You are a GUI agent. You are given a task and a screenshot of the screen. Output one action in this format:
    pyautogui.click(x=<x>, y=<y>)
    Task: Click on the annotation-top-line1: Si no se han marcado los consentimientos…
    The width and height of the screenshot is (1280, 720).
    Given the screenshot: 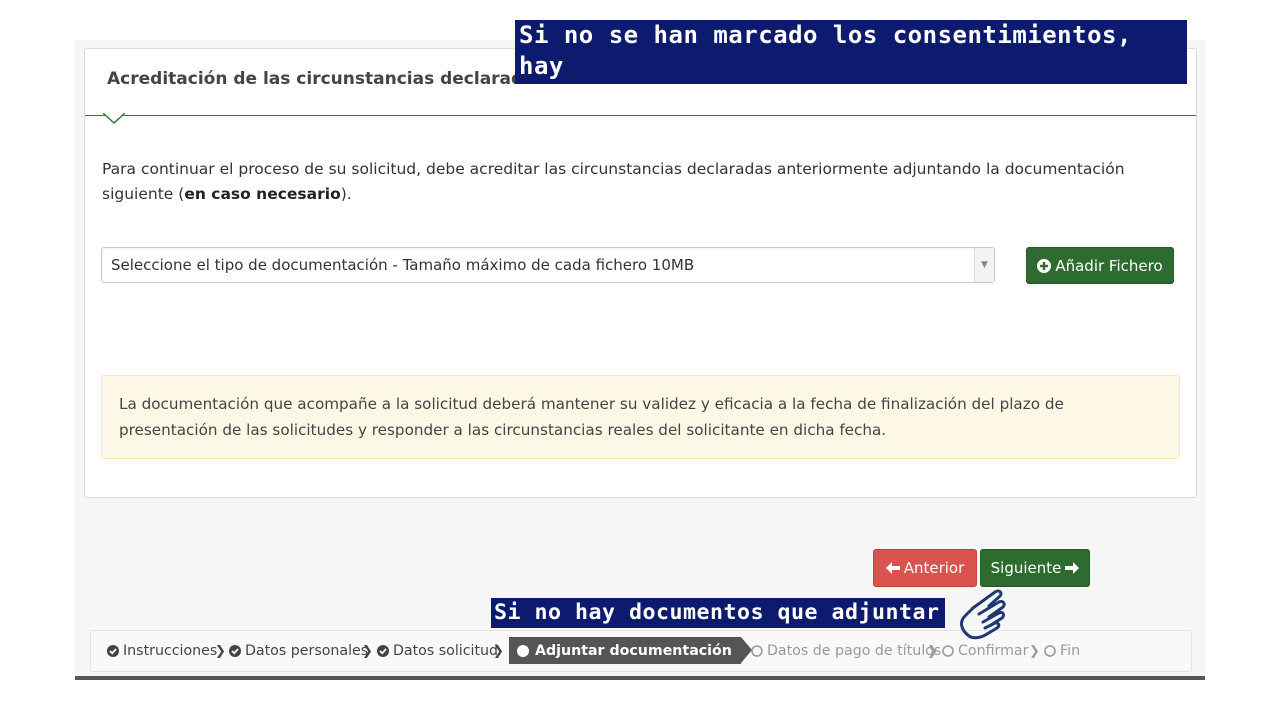 What is the action you would take?
    pyautogui.click(x=825, y=50)
    